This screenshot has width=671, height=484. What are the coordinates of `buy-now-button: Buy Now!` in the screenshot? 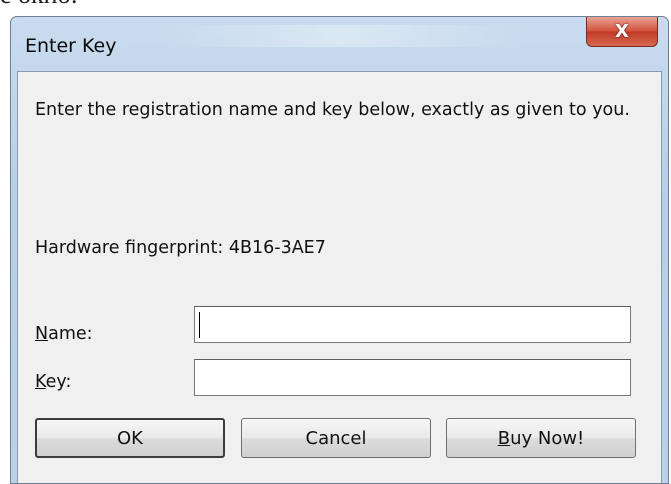 It's located at (541, 438).